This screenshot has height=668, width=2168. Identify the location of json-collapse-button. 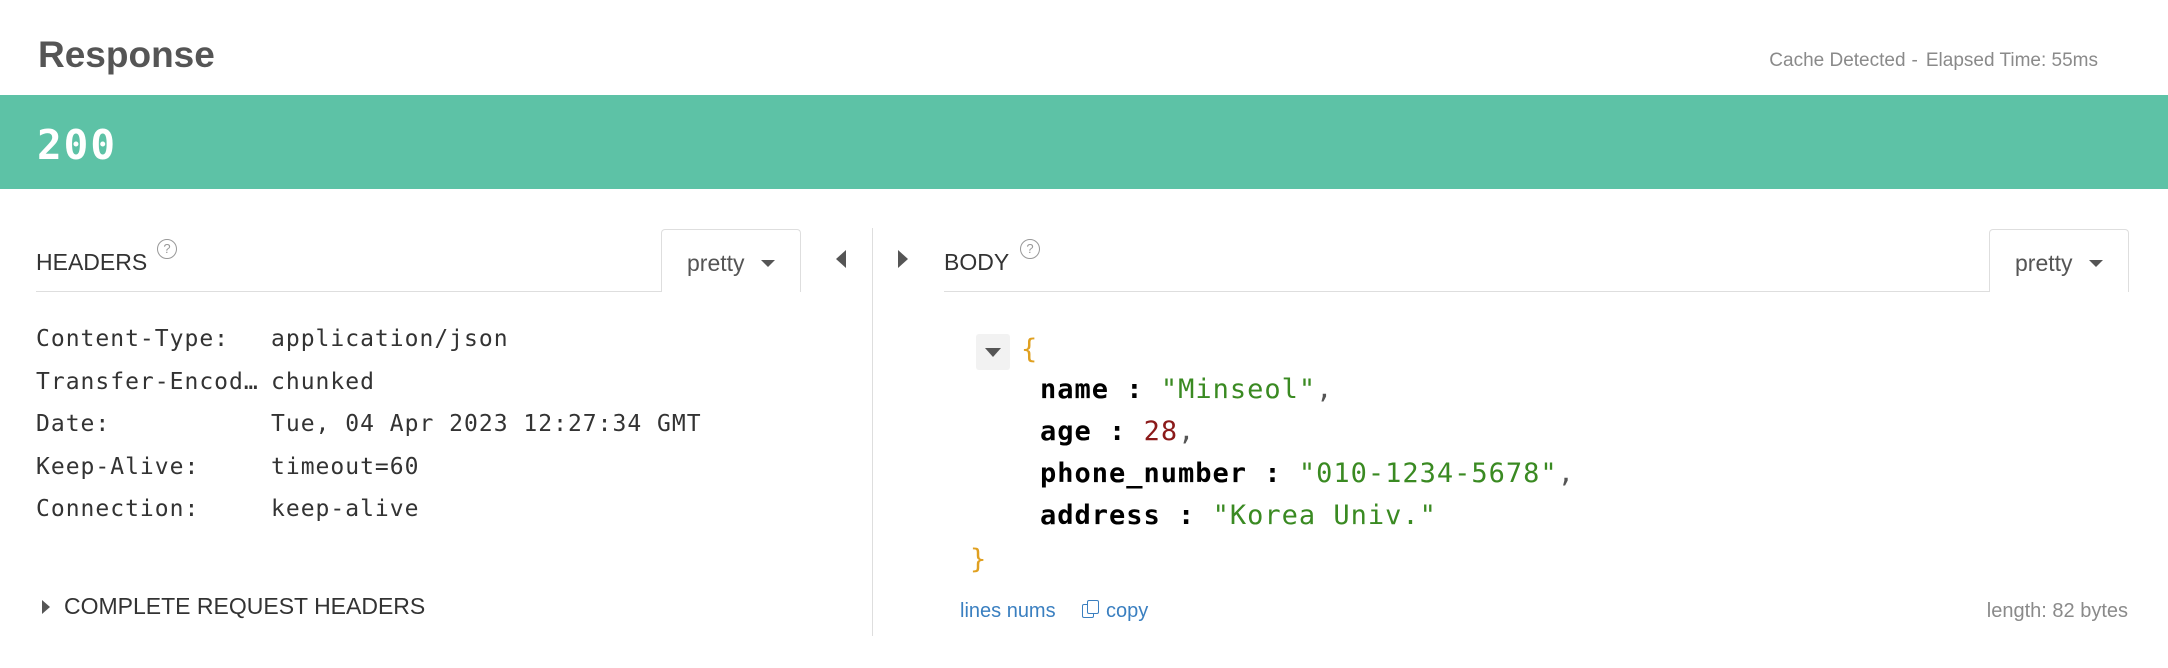
(993, 352).